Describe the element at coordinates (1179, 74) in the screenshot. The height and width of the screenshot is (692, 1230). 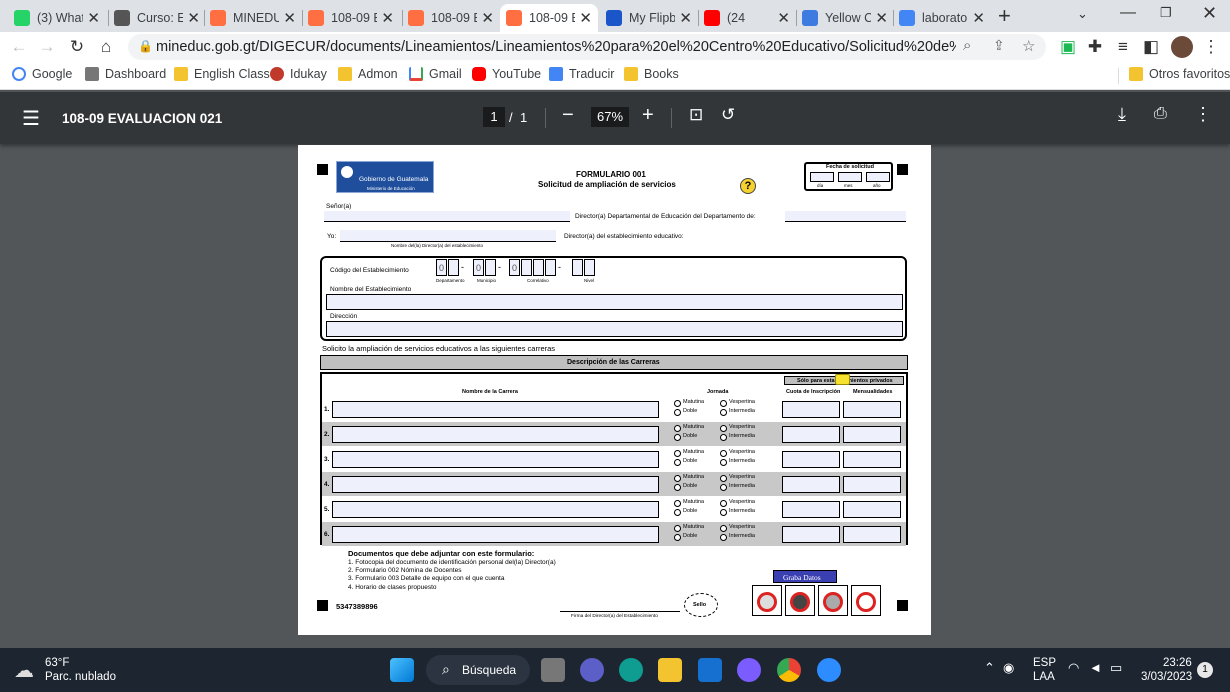
I see `bookmark-other: Otros favoritos` at that location.